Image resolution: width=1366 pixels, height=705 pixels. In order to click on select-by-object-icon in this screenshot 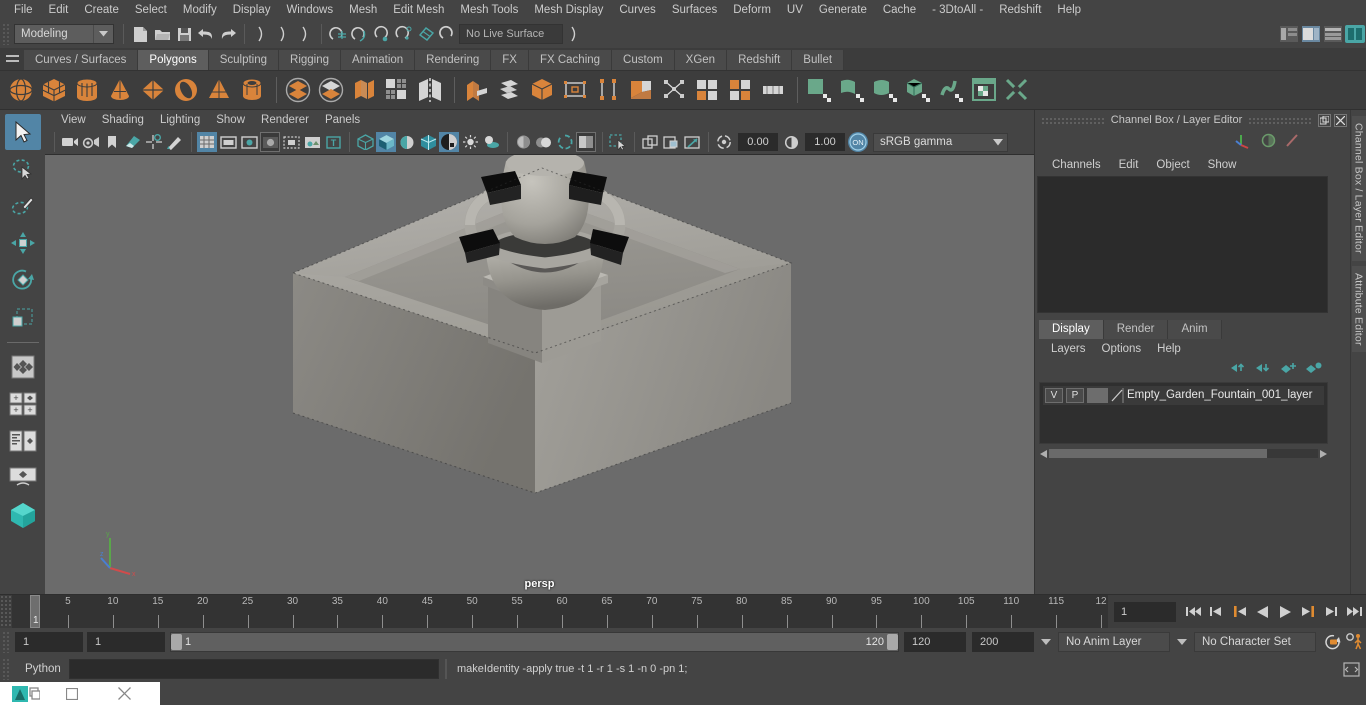, I will do `click(283, 34)`.